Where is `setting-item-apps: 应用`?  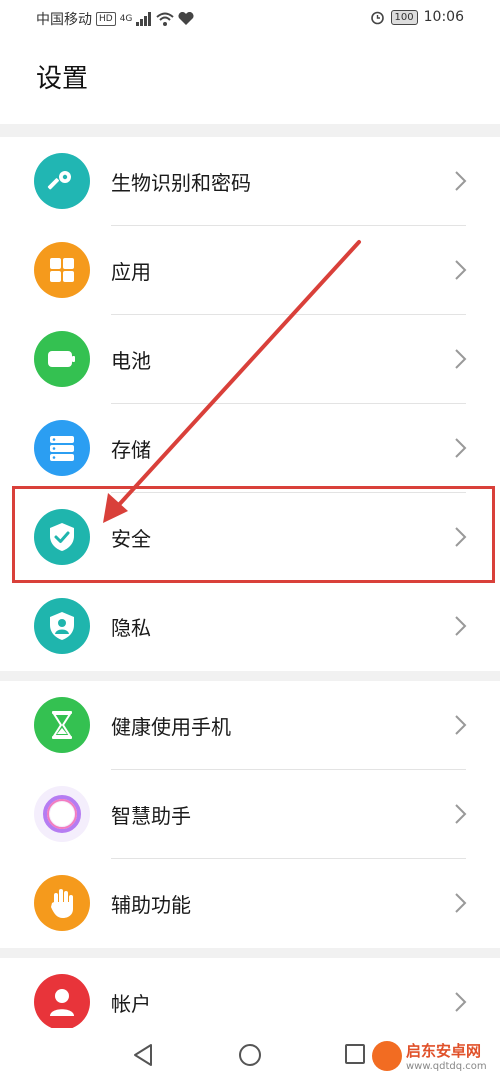
setting-item-apps: 应用 is located at coordinates (250, 270).